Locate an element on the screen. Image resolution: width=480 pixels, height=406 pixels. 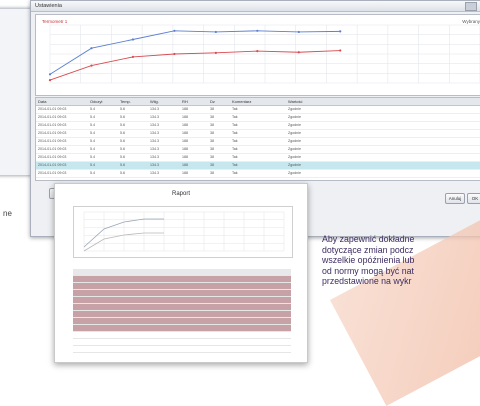
ok-button: OK is located at coordinates (473, 198).